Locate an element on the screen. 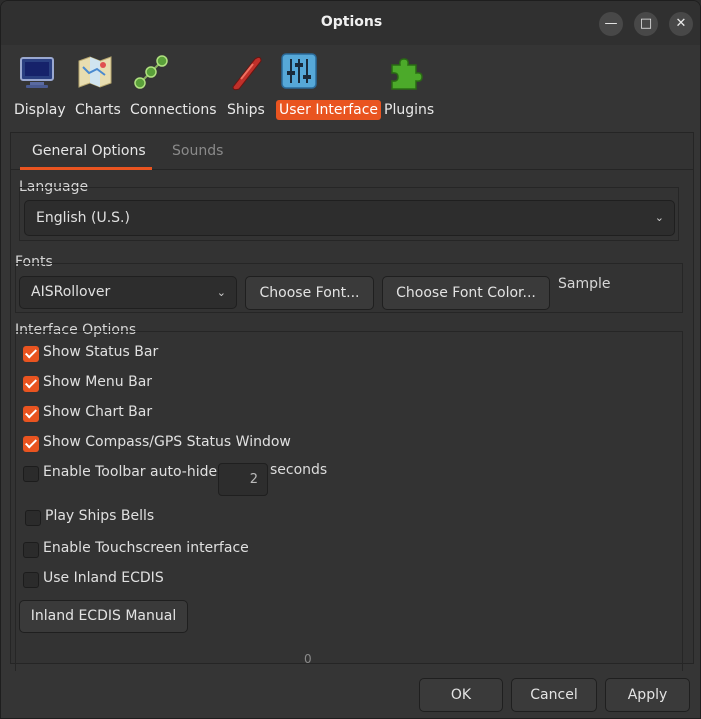 The image size is (701, 719). checkbox-label: Show Compass/GPS Status Window is located at coordinates (167, 442).